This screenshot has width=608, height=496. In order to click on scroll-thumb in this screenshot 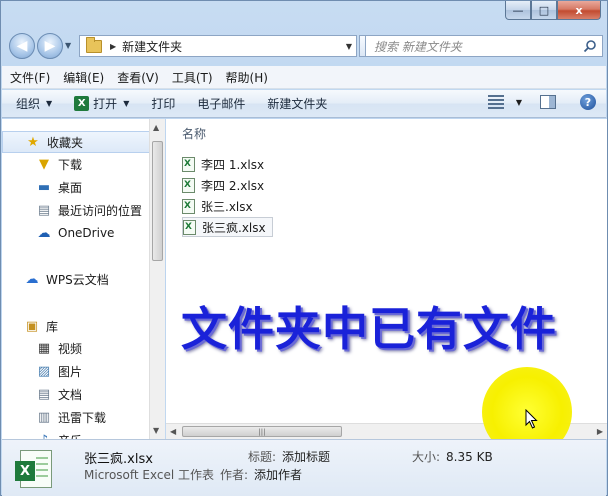, I will do `click(157, 201)`.